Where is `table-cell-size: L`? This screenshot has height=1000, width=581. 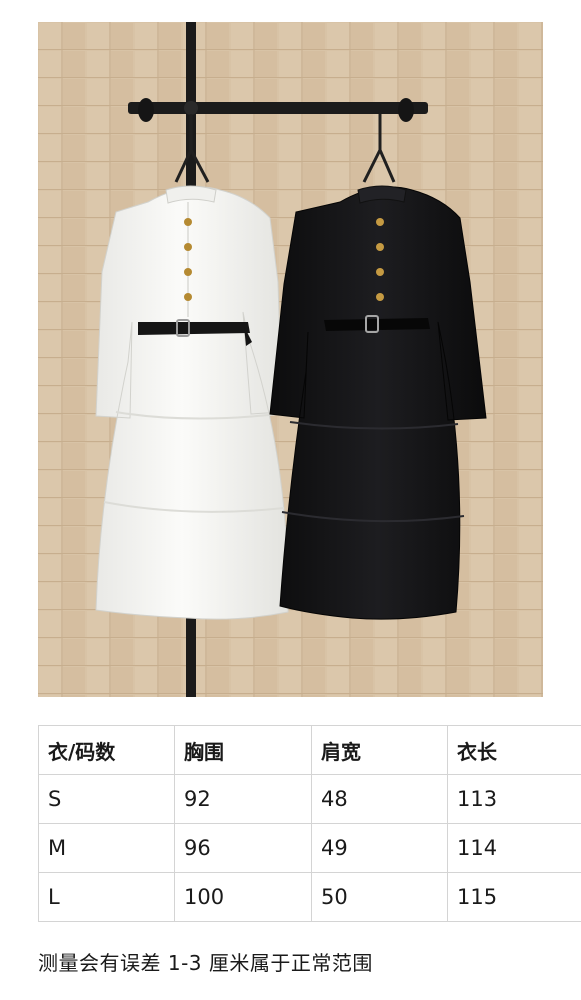
table-cell-size: L is located at coordinates (106, 897).